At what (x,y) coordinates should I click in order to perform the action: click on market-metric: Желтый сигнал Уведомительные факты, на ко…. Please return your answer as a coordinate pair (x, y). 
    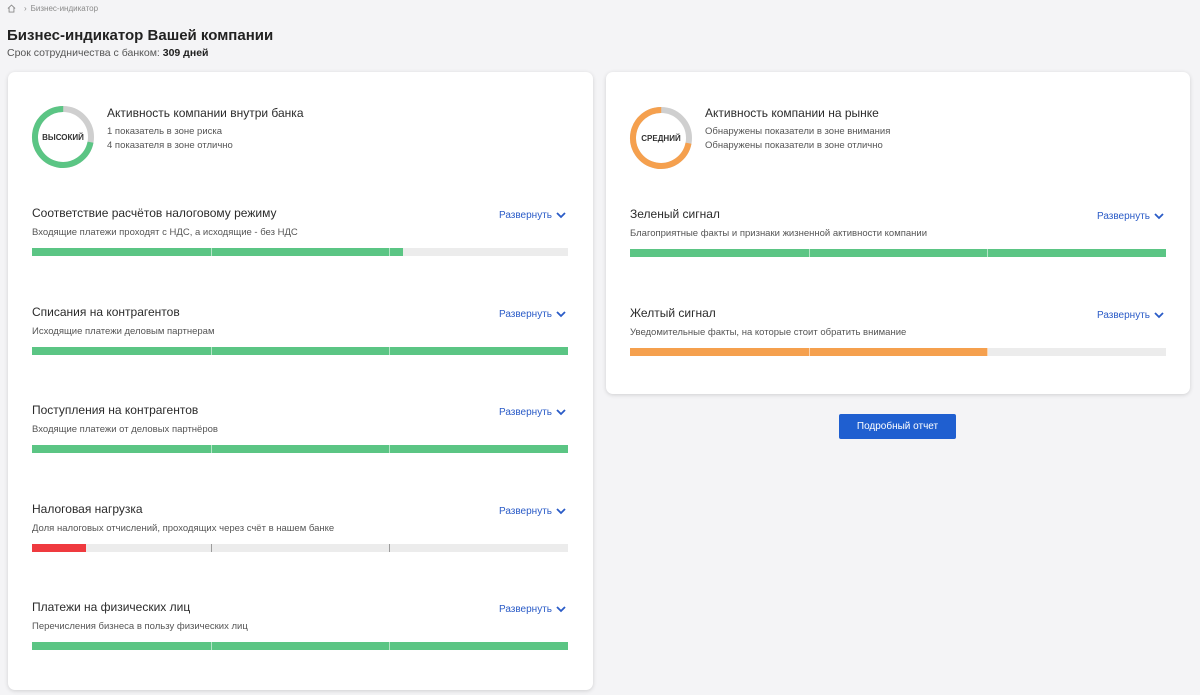
    Looking at the image, I should click on (898, 336).